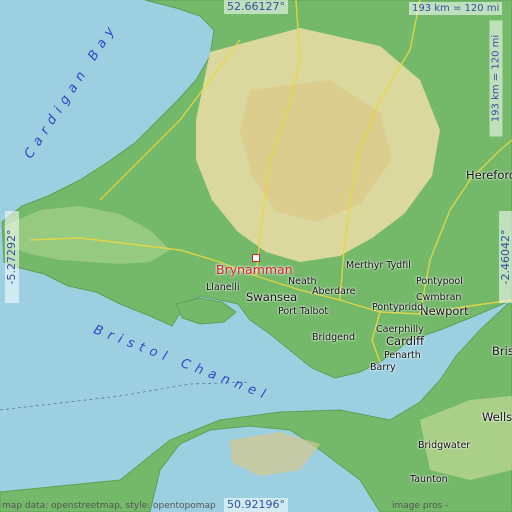  I want to click on city-bridgend: Bridgend, so click(334, 337).